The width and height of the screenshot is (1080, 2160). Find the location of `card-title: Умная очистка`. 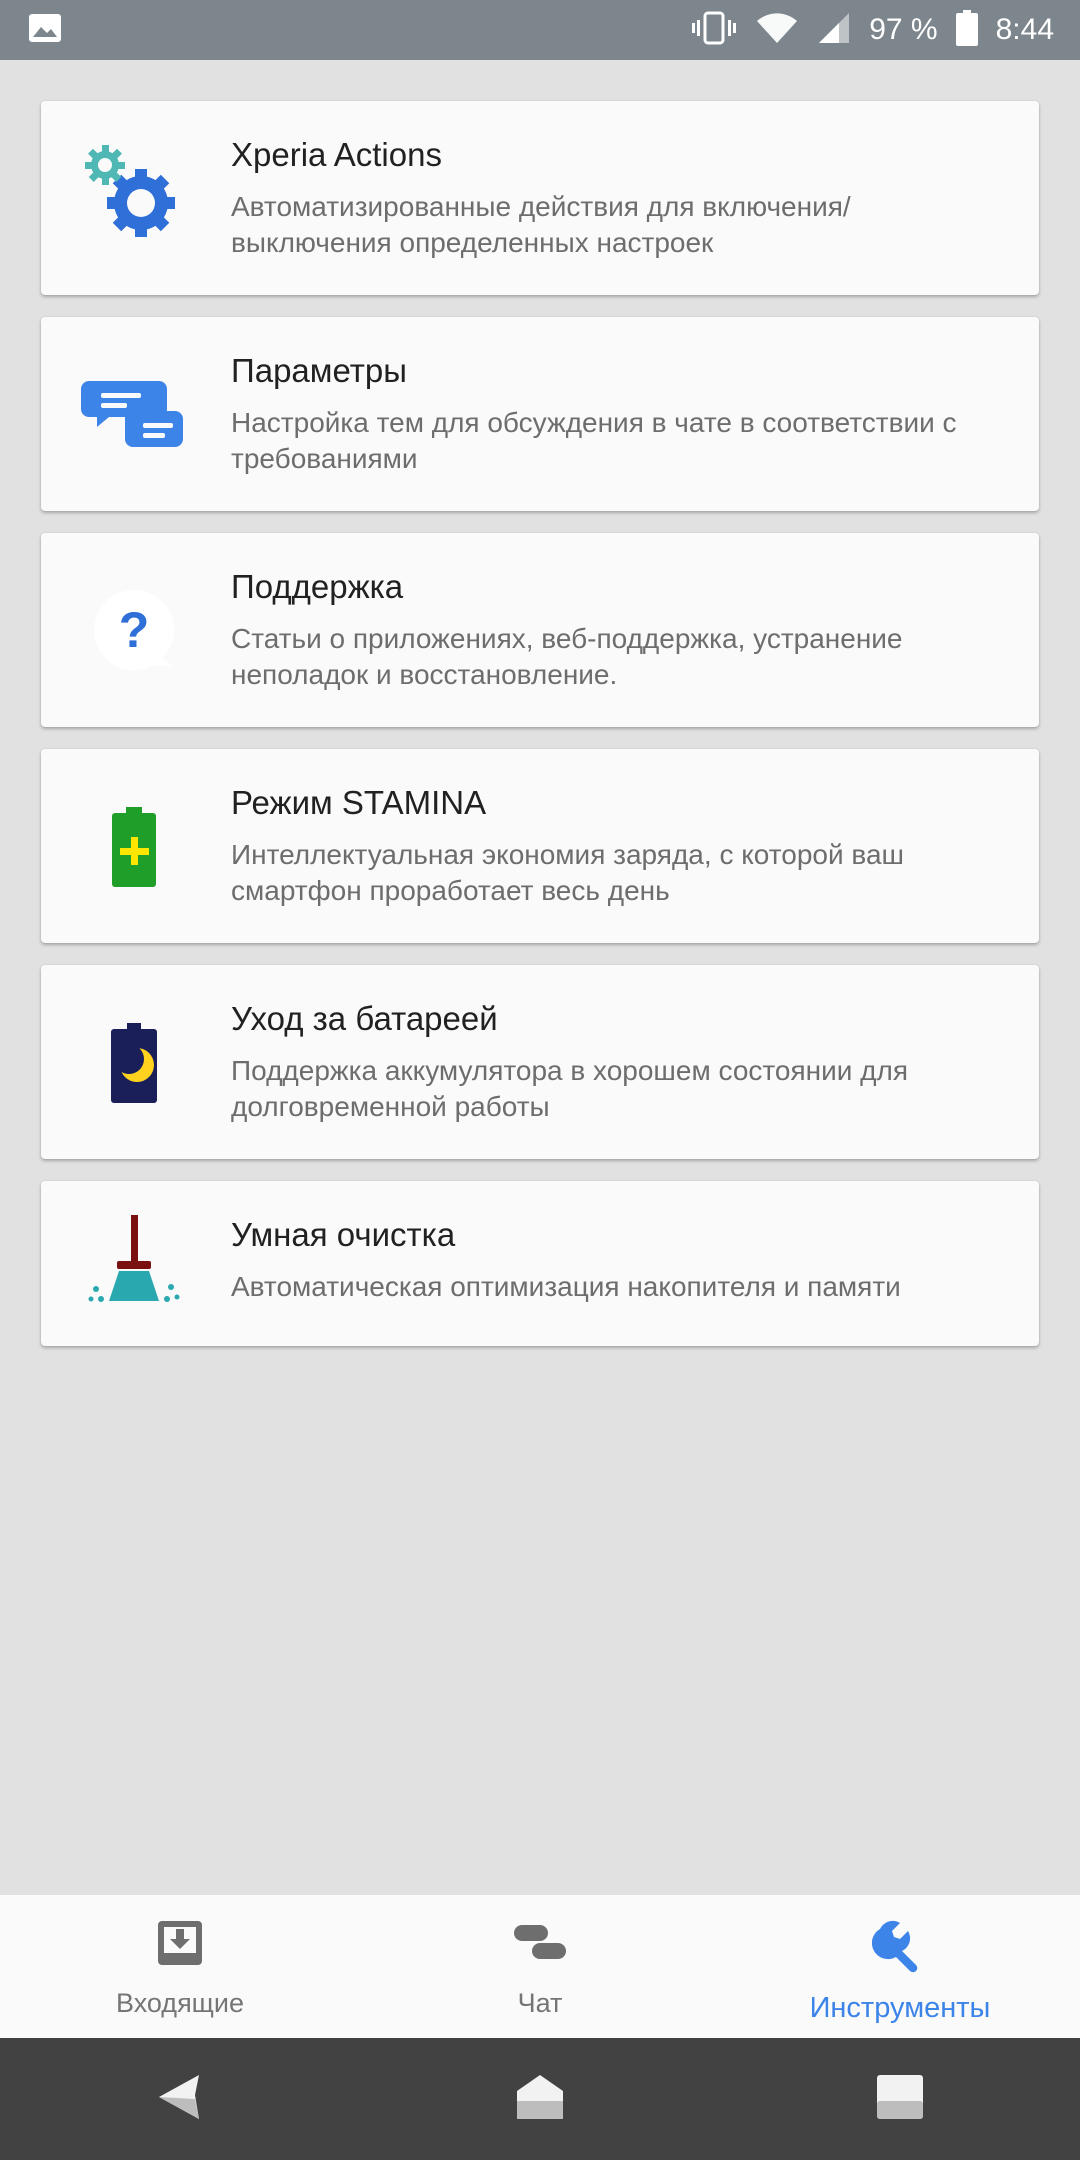

card-title: Умная очистка is located at coordinates (343, 1234).